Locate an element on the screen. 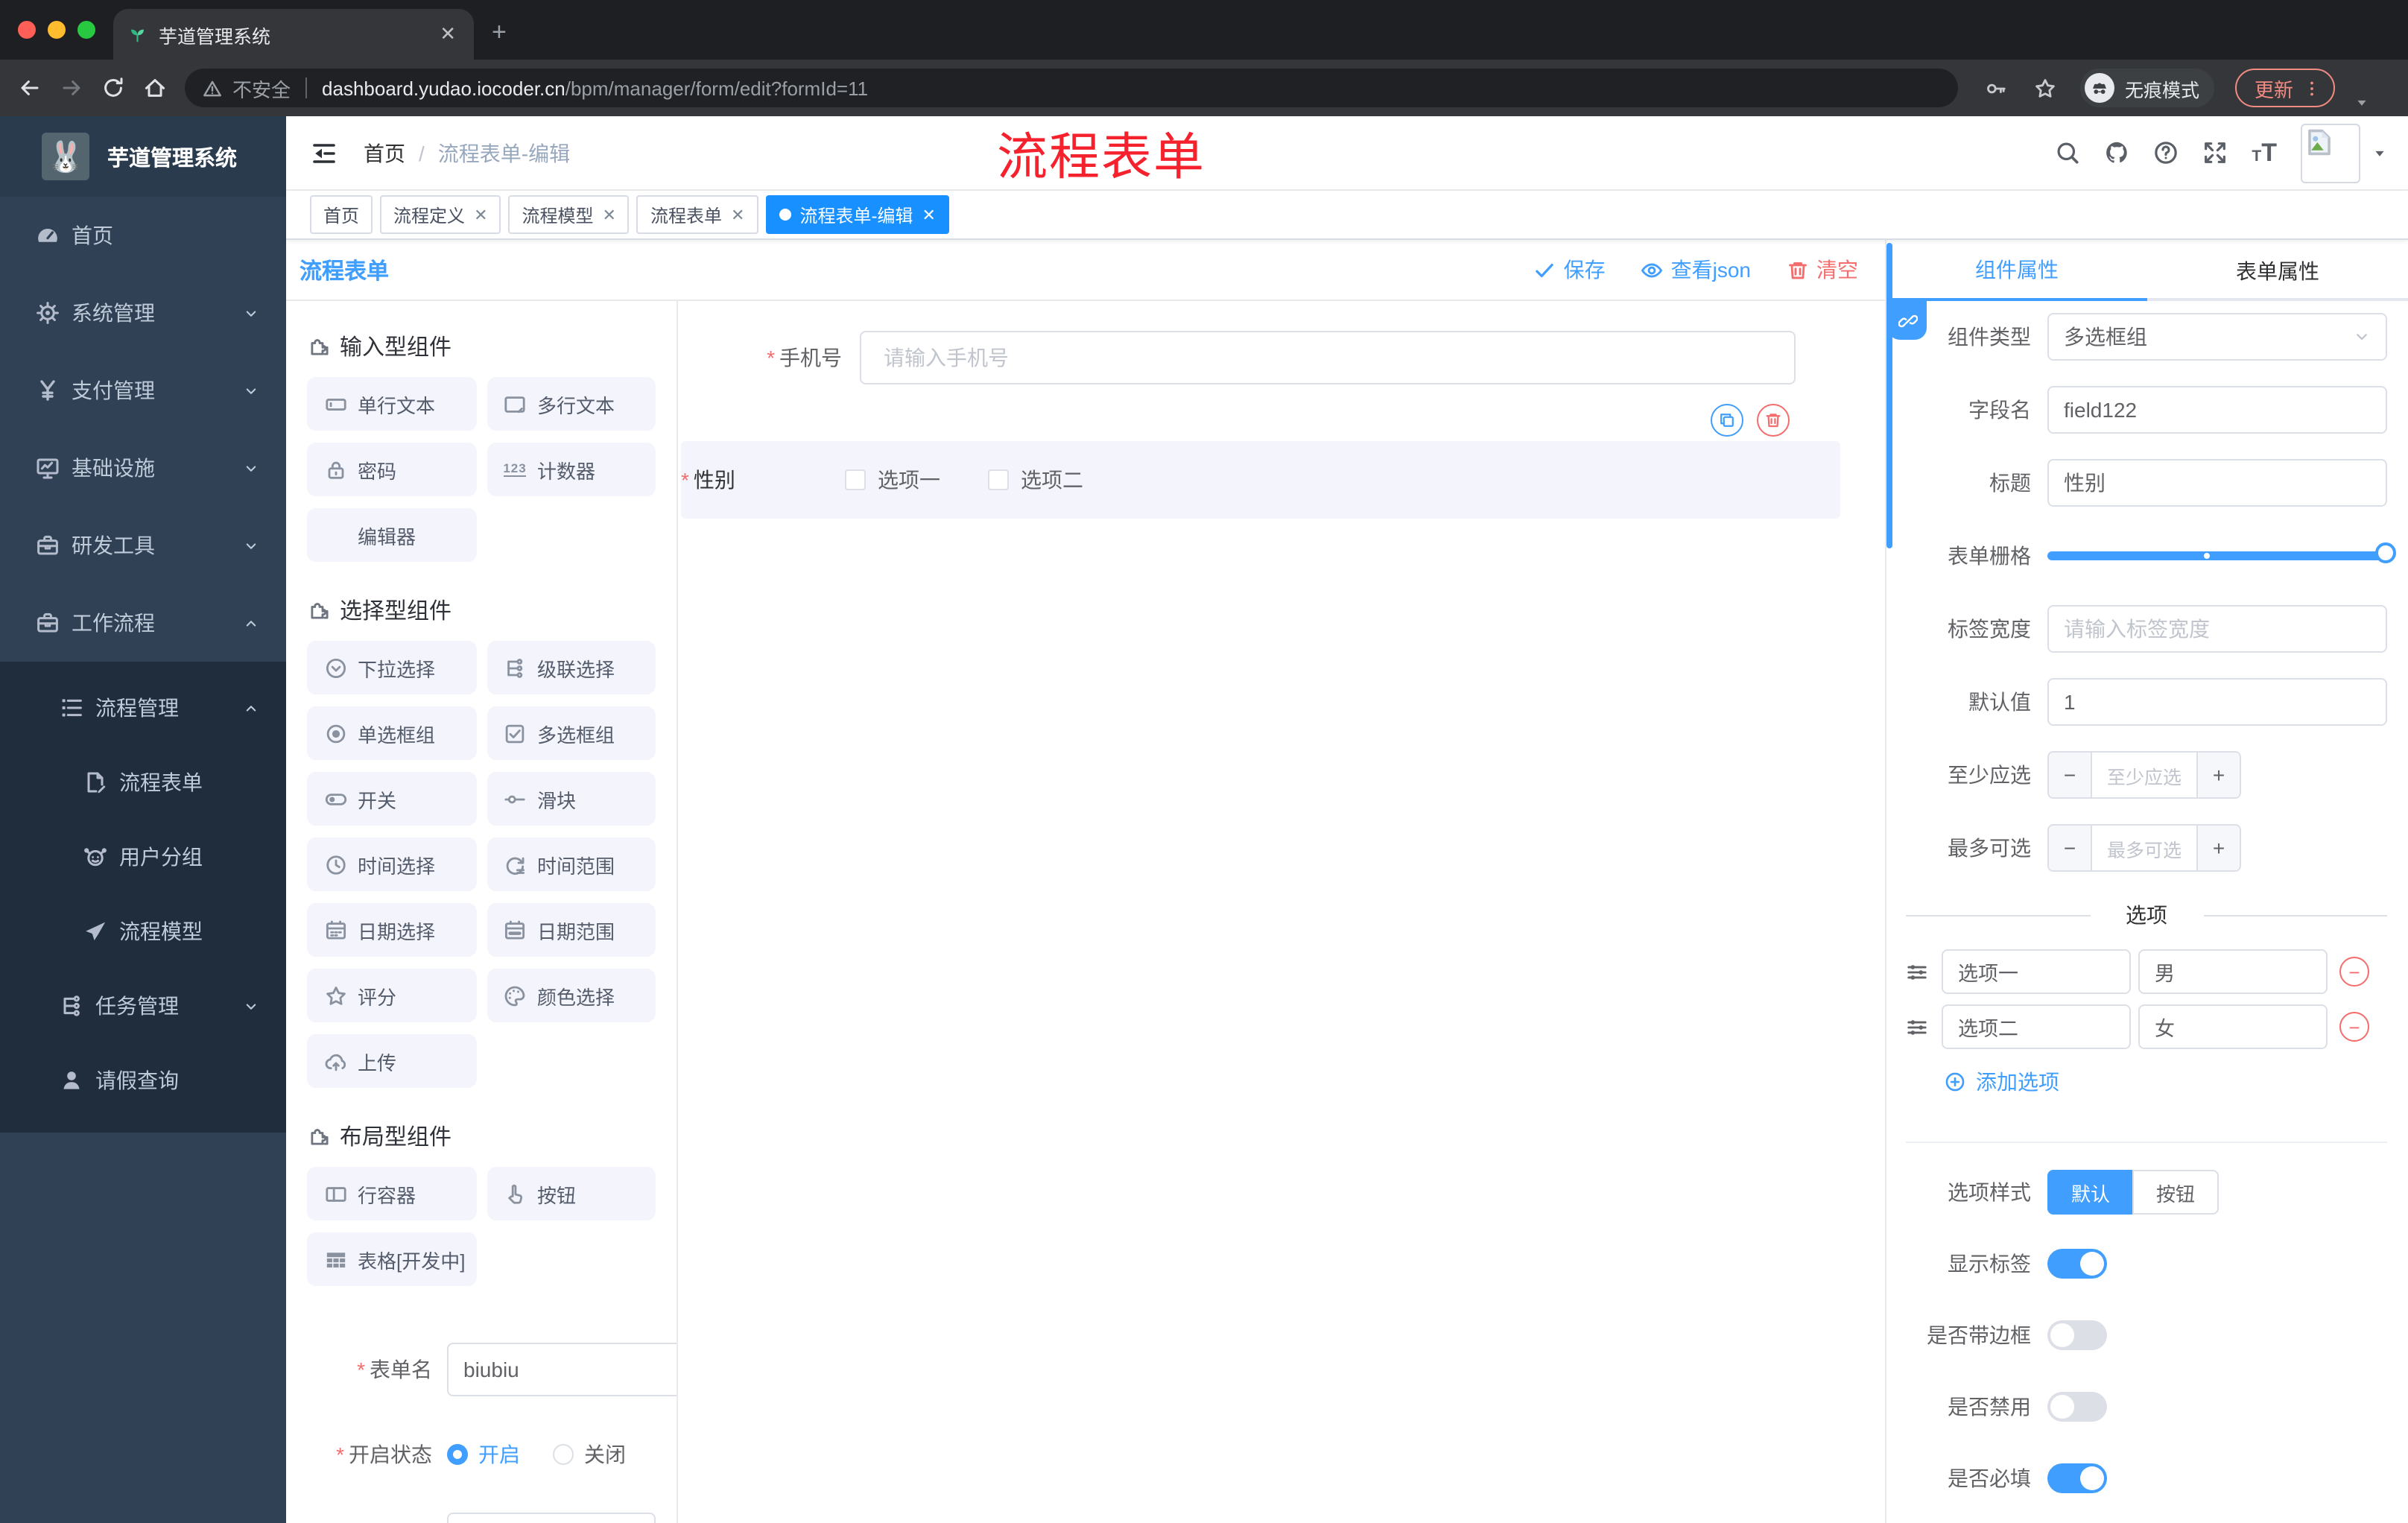  sidebar-item-首页: 首页 is located at coordinates (143, 235).